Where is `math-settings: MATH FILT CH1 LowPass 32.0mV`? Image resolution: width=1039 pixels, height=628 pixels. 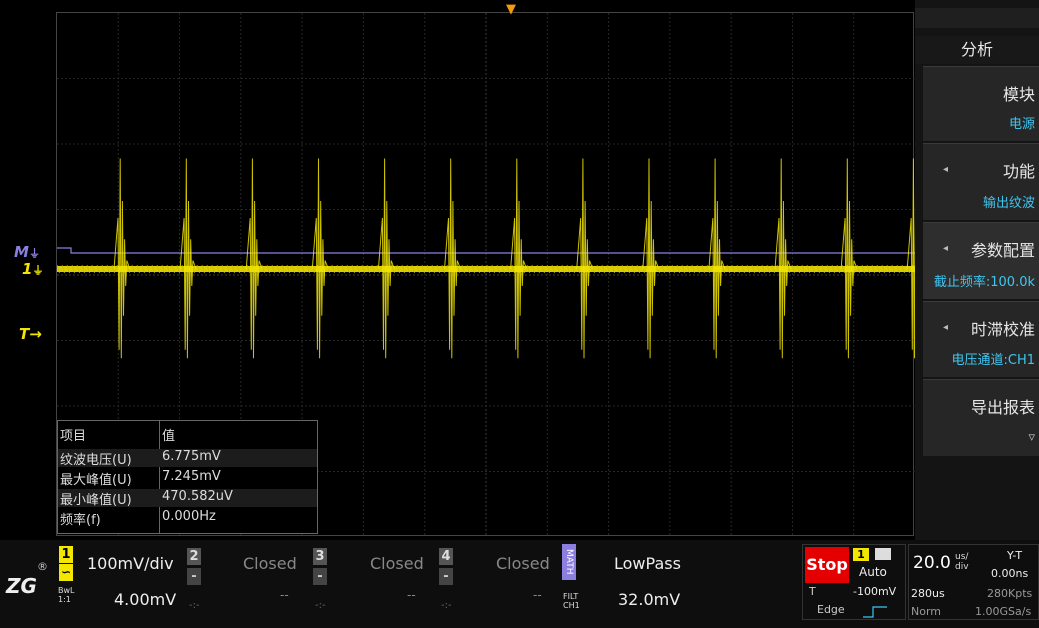
math-settings: MATH FILT CH1 LowPass 32.0mV is located at coordinates (626, 580).